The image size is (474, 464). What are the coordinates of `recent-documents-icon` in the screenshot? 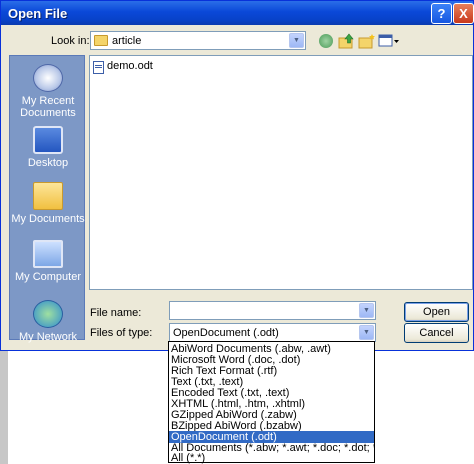 It's located at (48, 78).